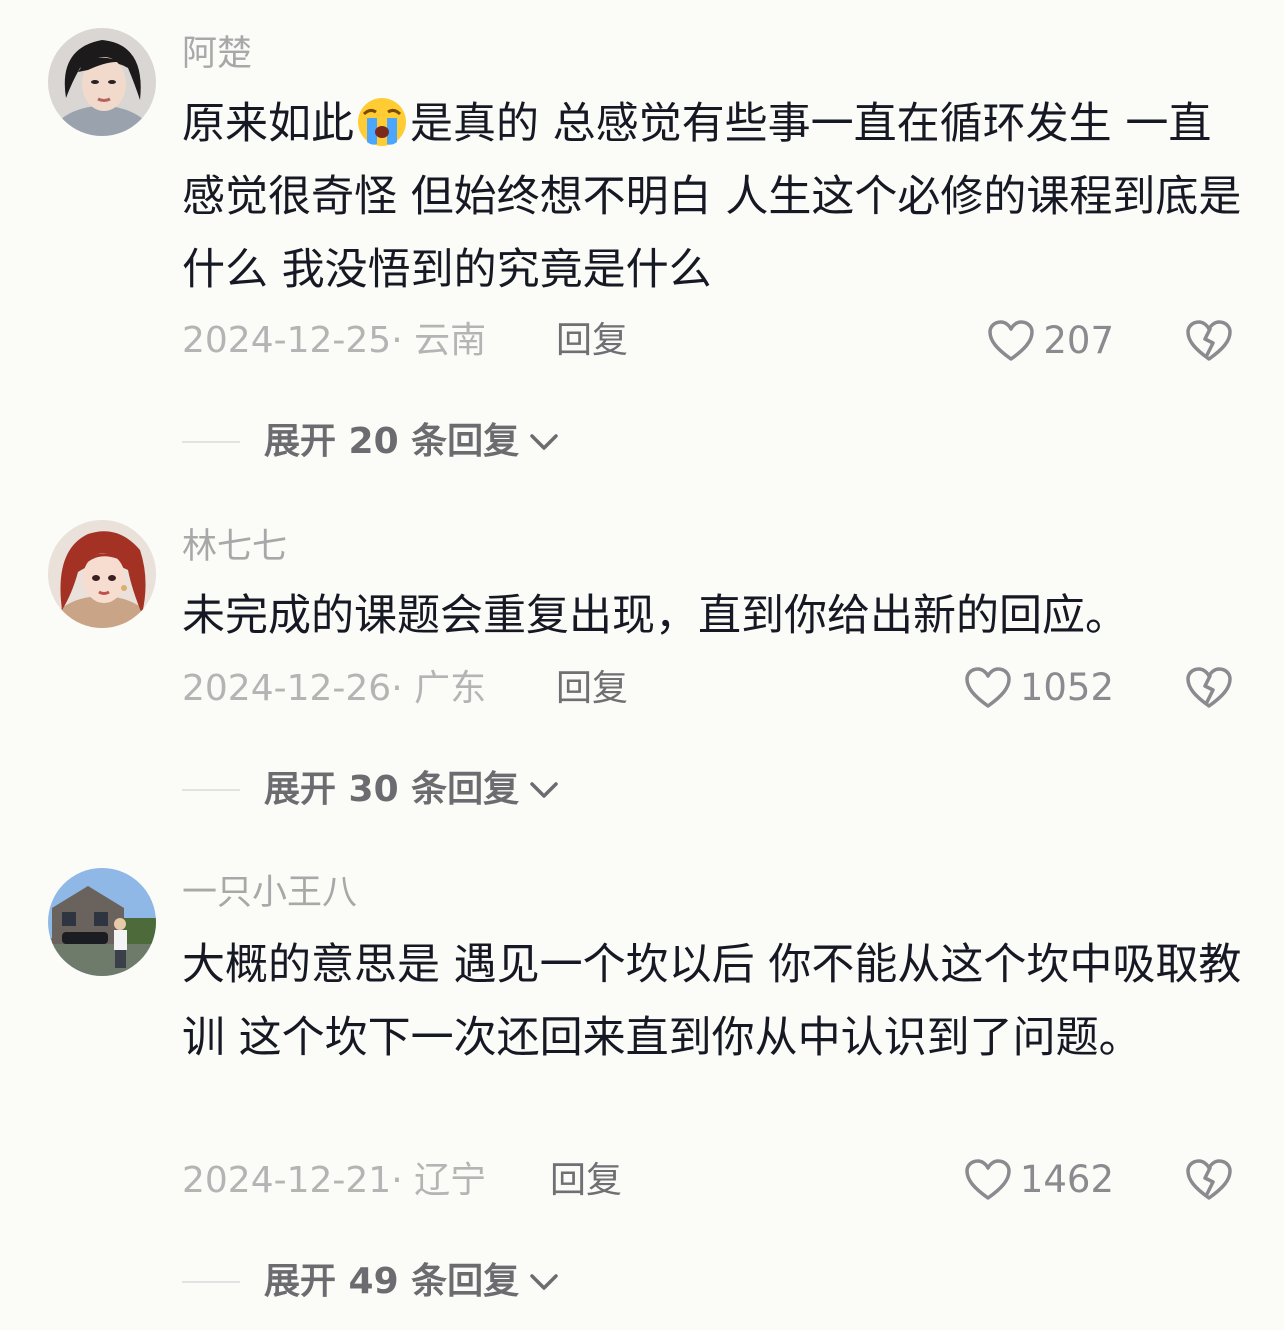 This screenshot has height=1330, width=1284. Describe the element at coordinates (234, 547) in the screenshot. I see `username: 林七七` at that location.